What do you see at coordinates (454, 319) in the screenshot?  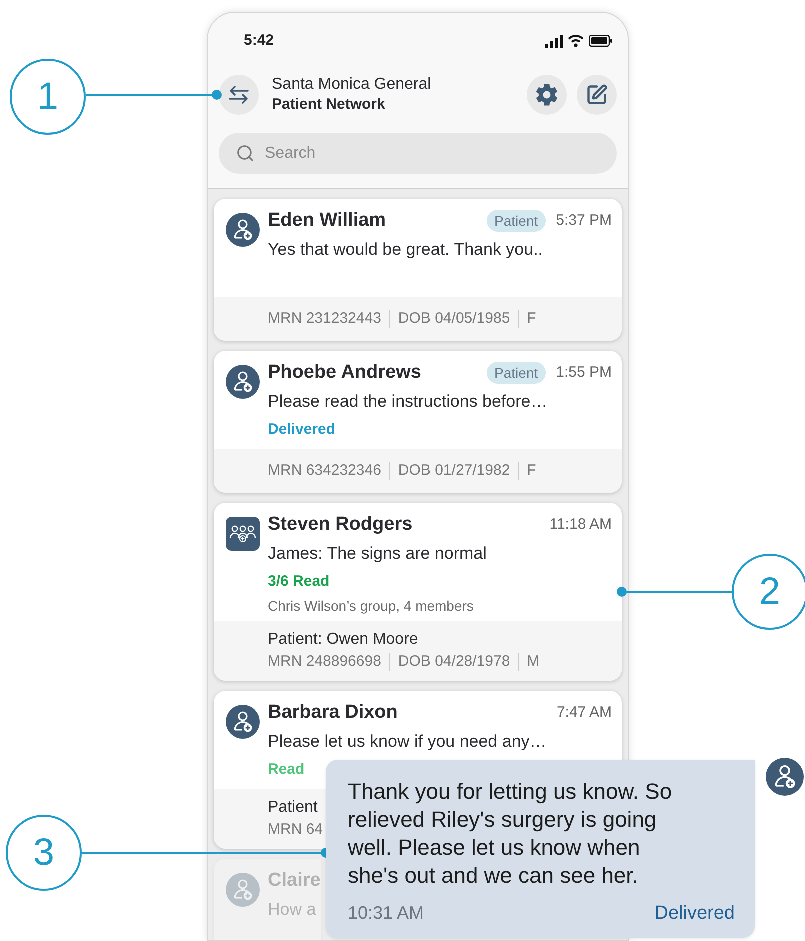 I see `patient-detail: DOB 04/05/1985` at bounding box center [454, 319].